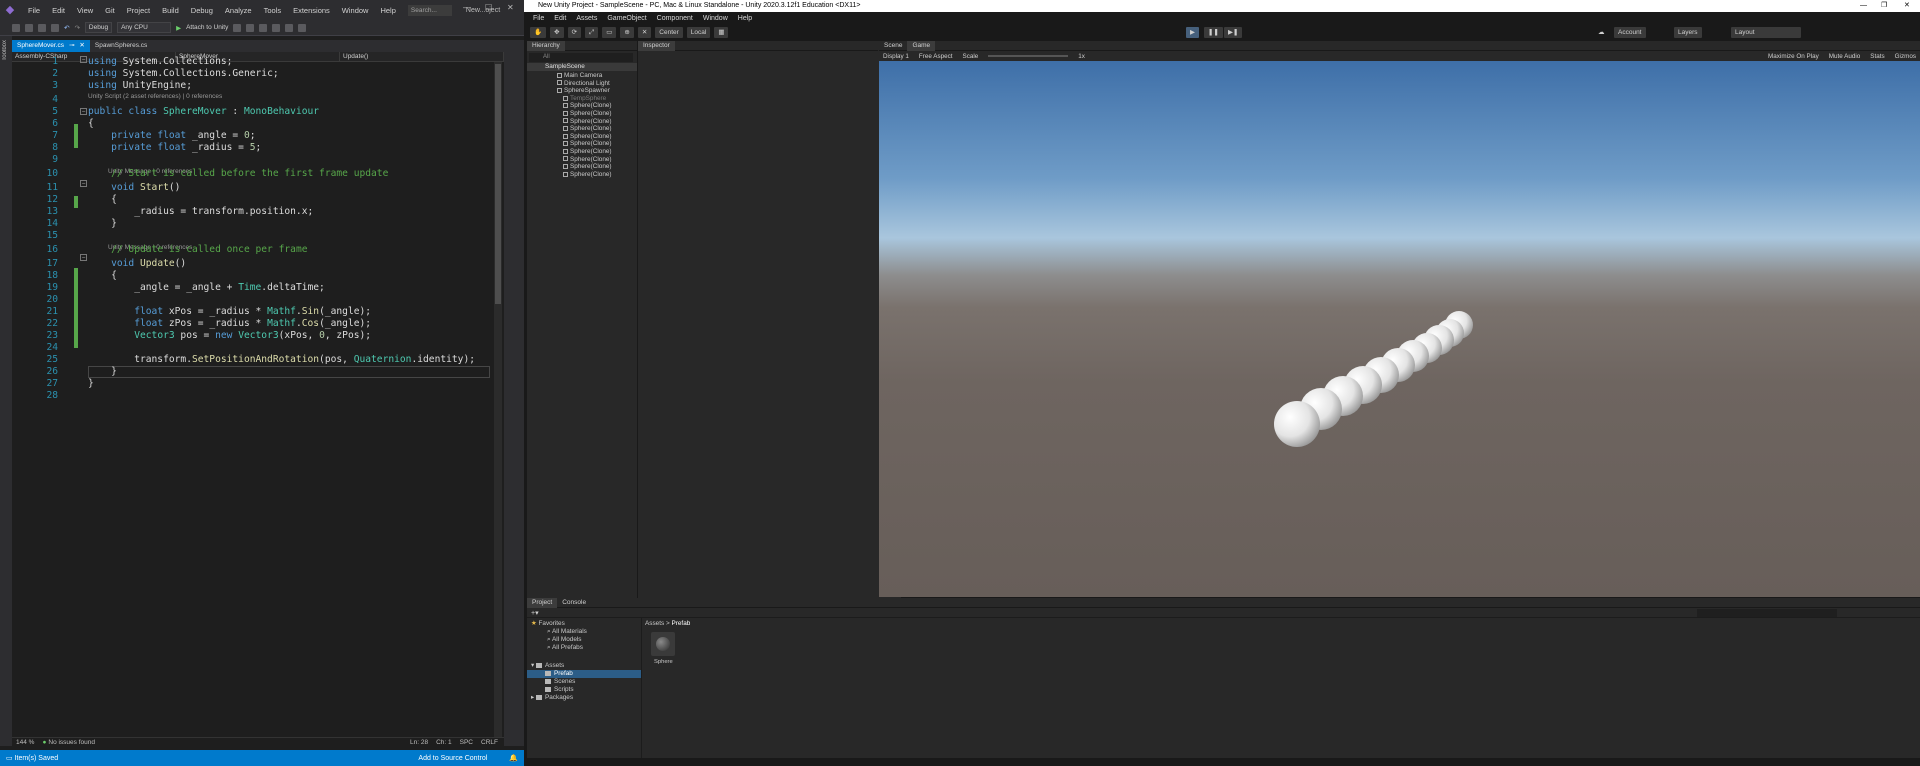 The image size is (1920, 766). Describe the element at coordinates (16, 27) in the screenshot. I see `new-file-icon` at that location.